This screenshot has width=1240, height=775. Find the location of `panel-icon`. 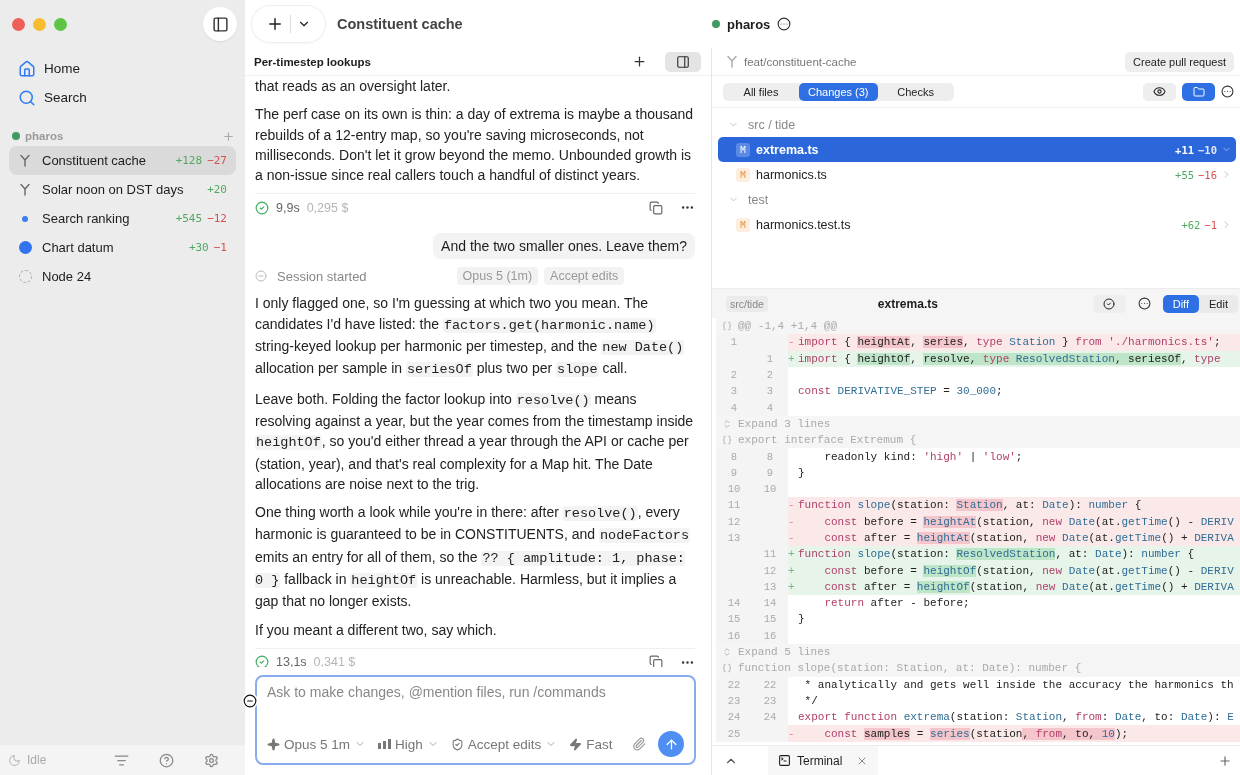

panel-icon is located at coordinates (683, 61).